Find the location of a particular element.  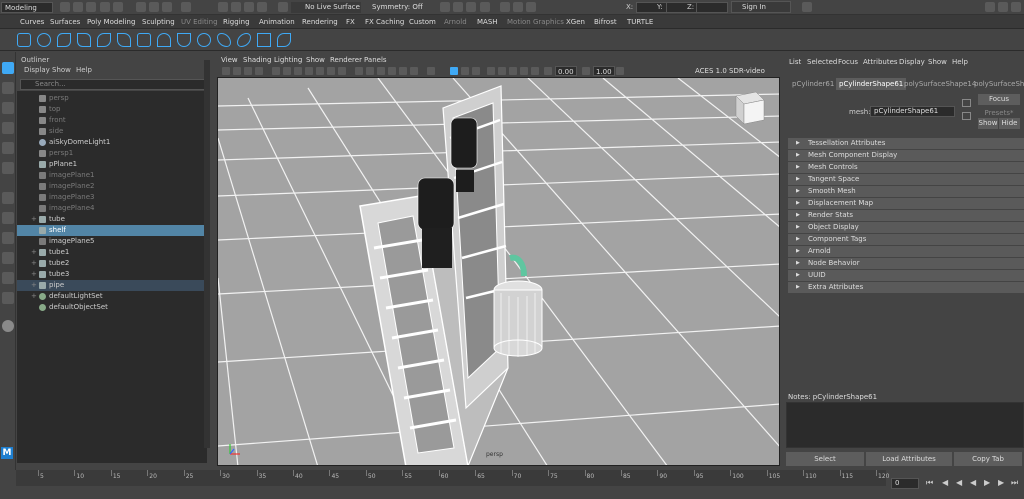

motion-blur-icon is located at coordinates (502, 71).